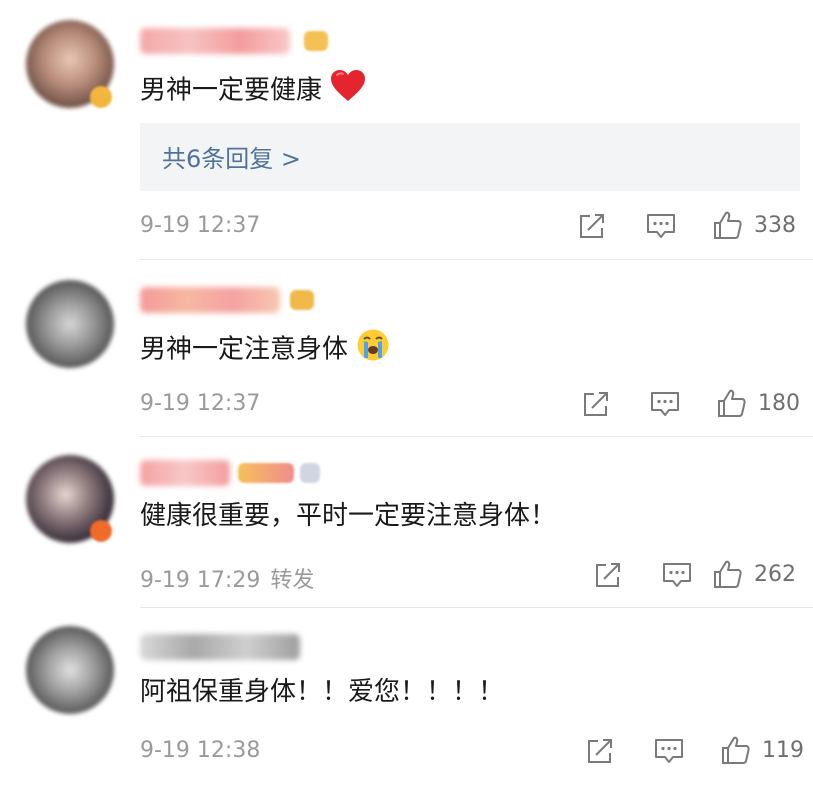  I want to click on comment-text: 健康很重要，平时一定要注意身体！, so click(348, 516).